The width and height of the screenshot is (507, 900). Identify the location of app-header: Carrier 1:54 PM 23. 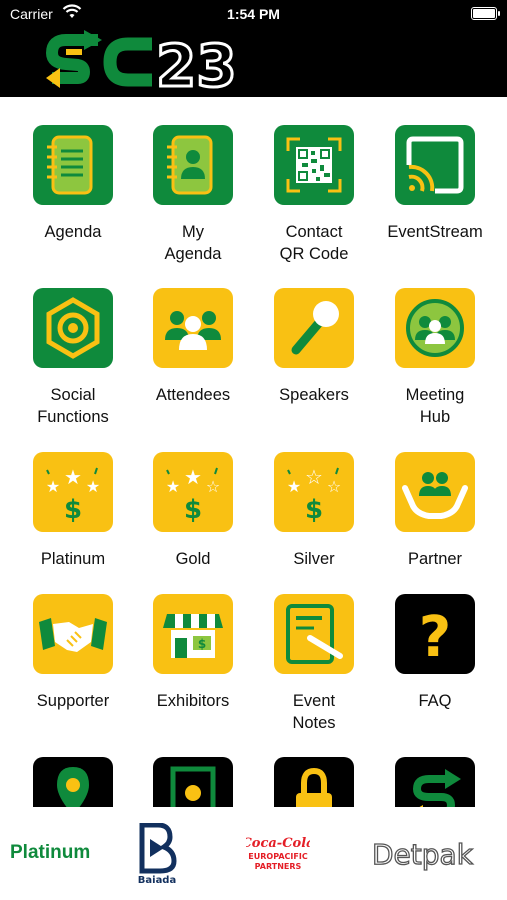
(253, 51).